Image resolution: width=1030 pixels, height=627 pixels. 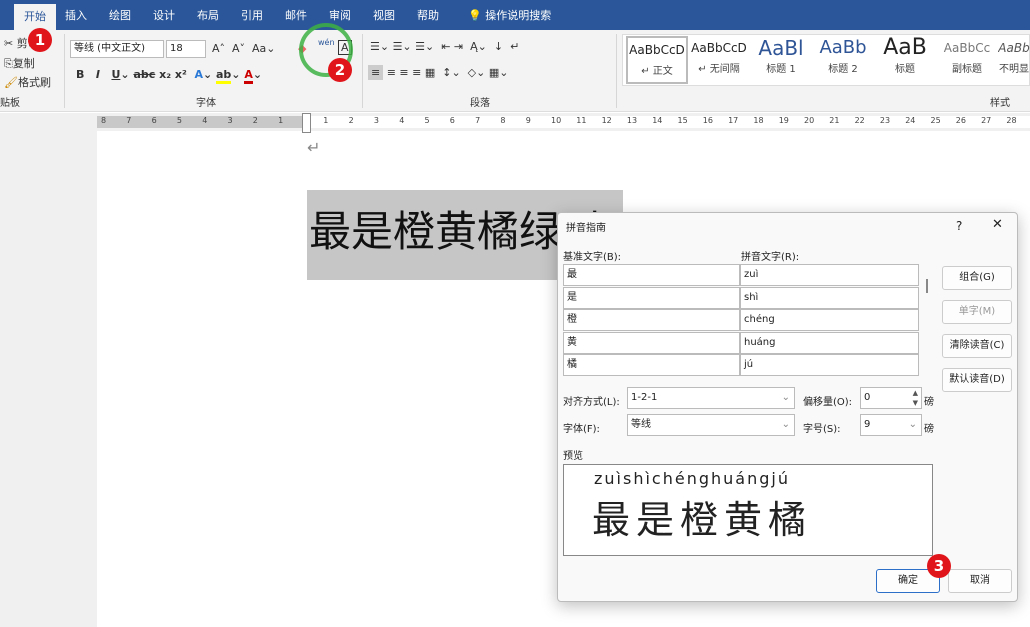 I want to click on ruler-number: 28, so click(x=1011, y=120).